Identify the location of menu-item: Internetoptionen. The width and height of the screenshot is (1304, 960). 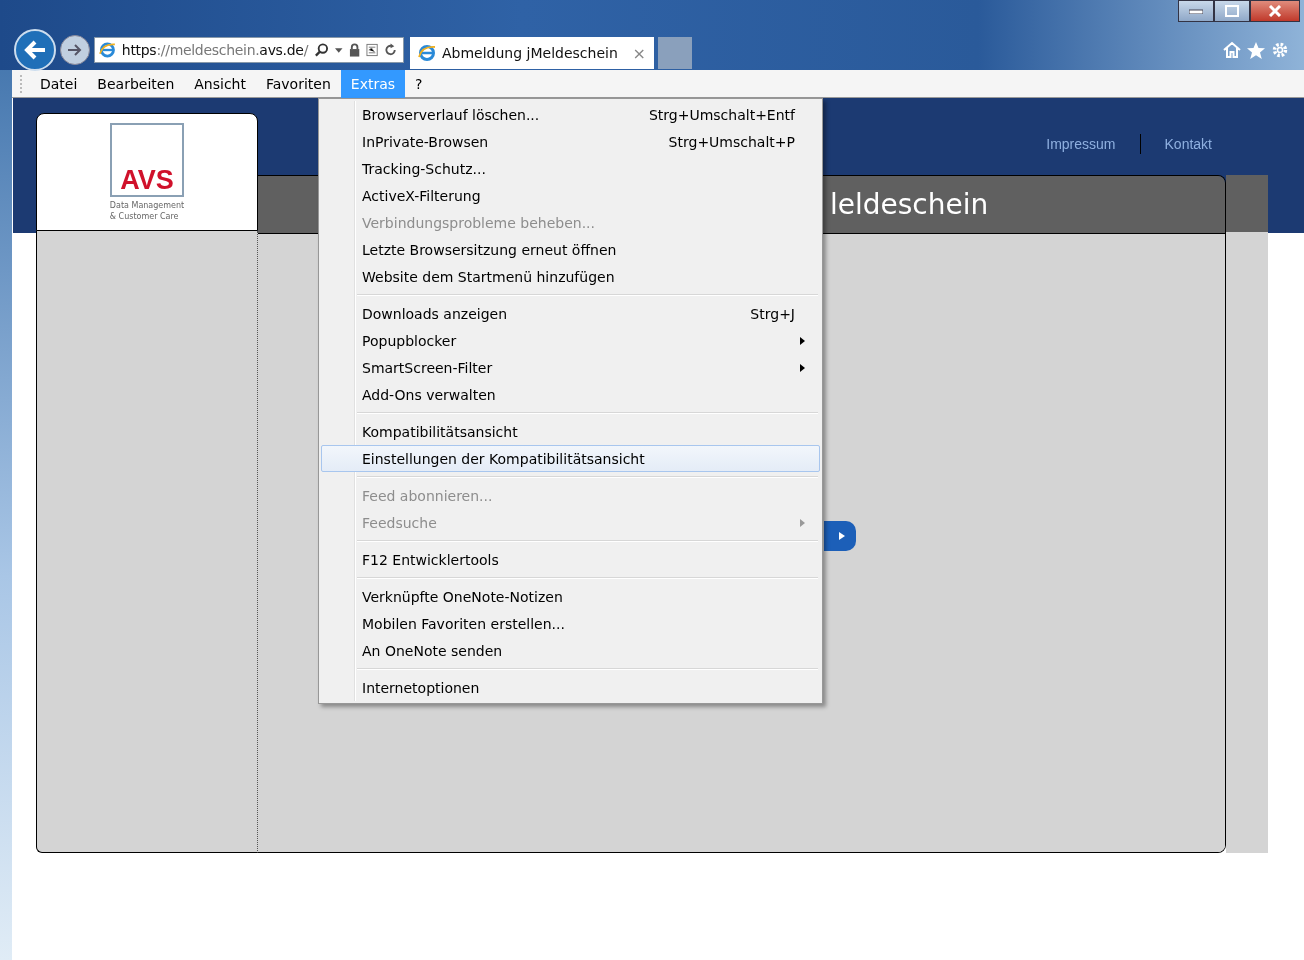
(570, 687).